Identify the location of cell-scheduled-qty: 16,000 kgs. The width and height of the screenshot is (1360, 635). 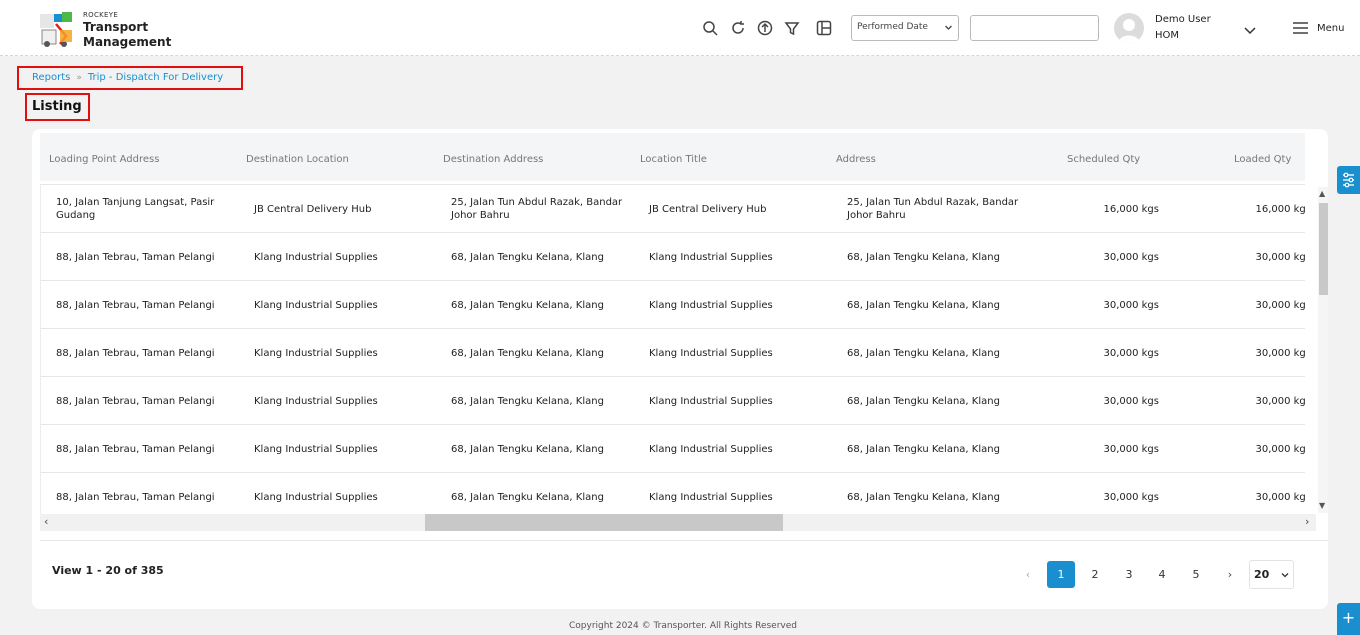
(1131, 209).